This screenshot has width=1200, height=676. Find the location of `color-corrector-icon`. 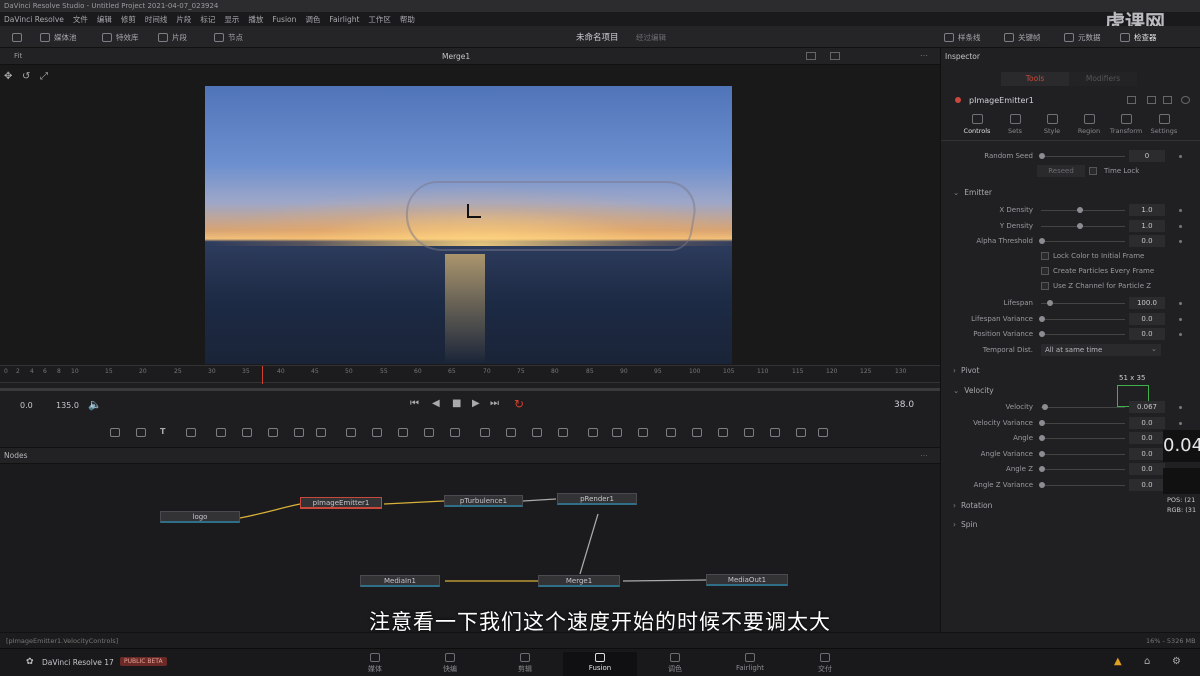

color-corrector-icon is located at coordinates (247, 432).